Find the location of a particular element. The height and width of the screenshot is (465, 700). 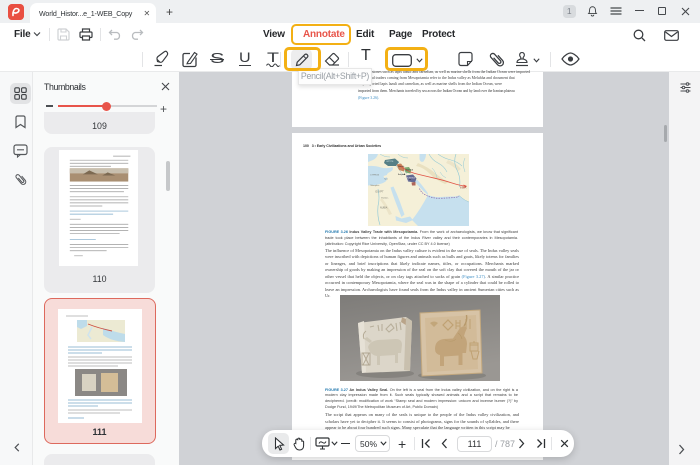

svg-text: Nineveh is located at coordinates (401, 167).